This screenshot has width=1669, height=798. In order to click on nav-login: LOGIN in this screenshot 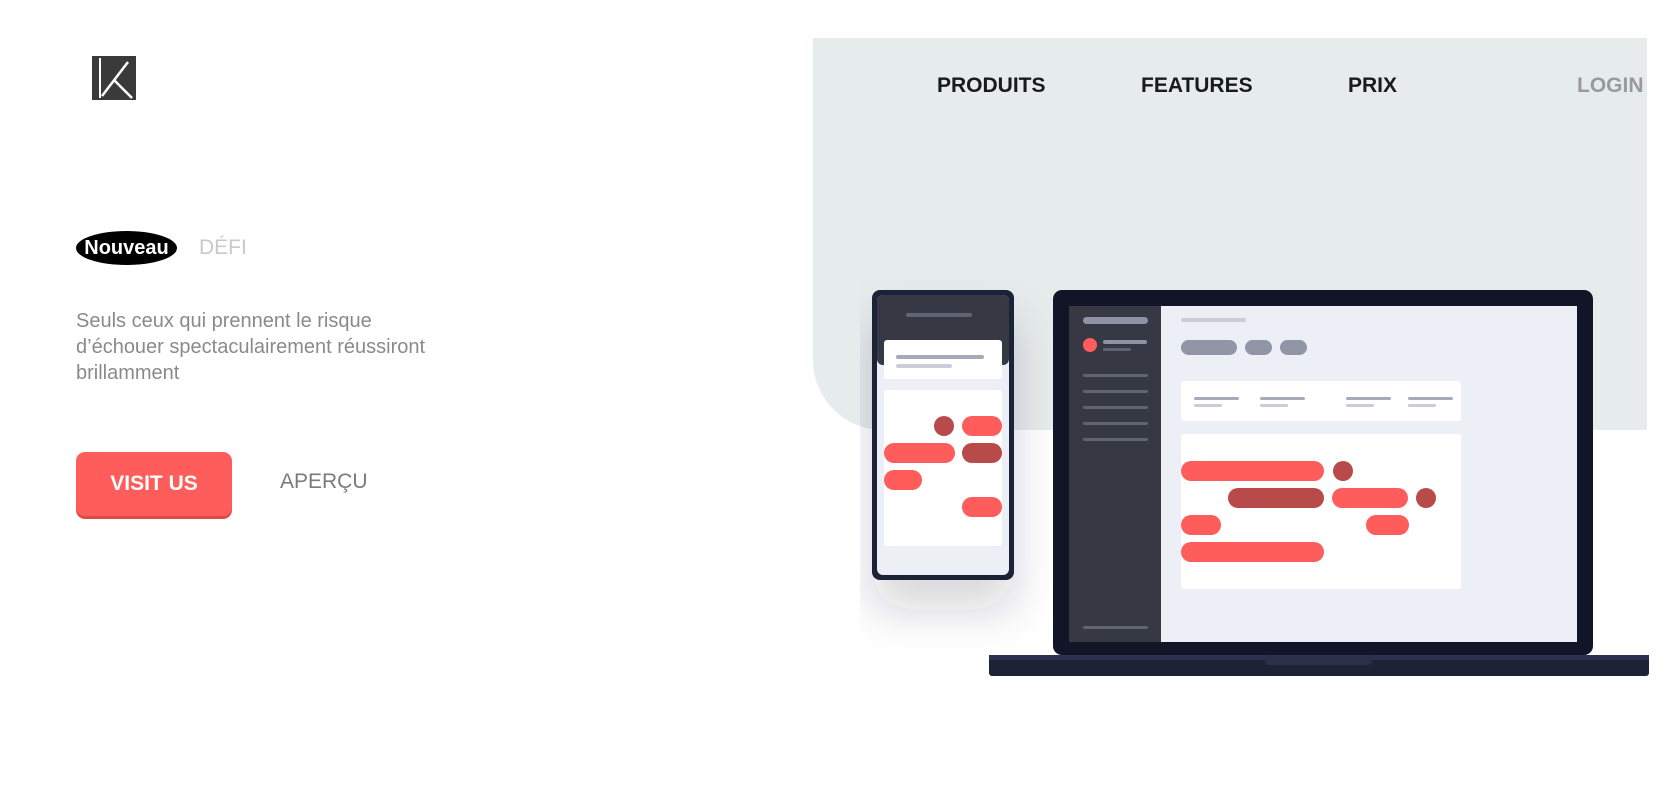, I will do `click(1610, 86)`.